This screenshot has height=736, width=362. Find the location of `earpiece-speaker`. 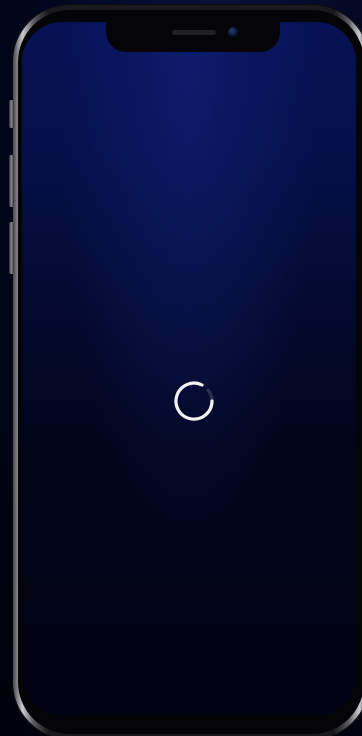

earpiece-speaker is located at coordinates (194, 32).